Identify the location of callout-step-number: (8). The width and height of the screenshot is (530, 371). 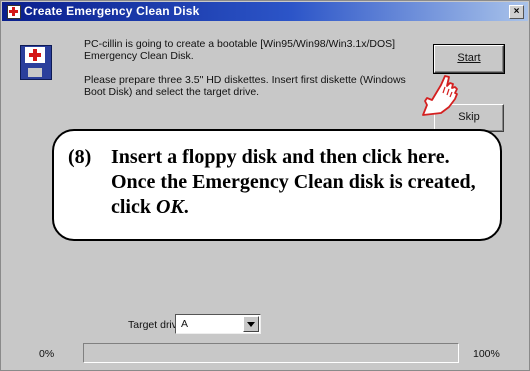
(80, 157).